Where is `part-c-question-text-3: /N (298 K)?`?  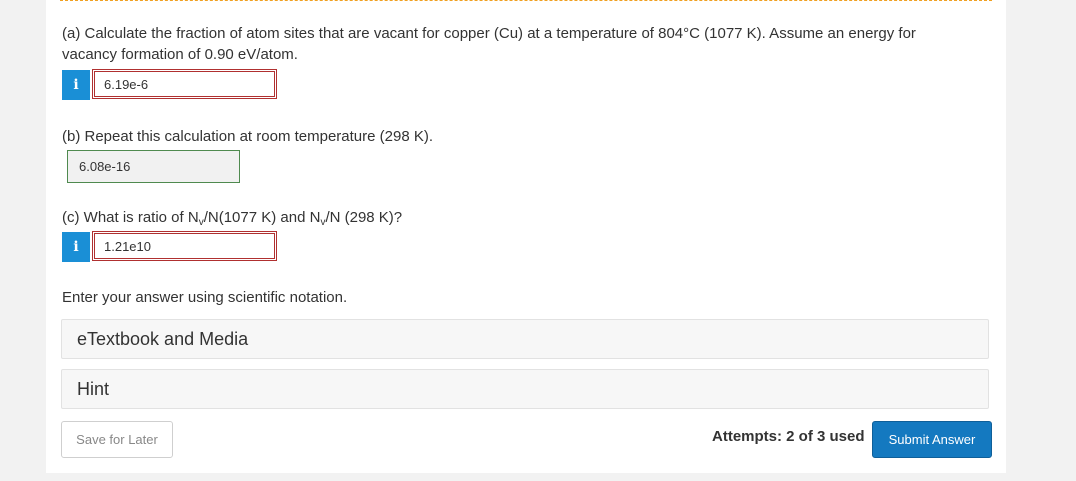 part-c-question-text-3: /N (298 K)? is located at coordinates (364, 217).